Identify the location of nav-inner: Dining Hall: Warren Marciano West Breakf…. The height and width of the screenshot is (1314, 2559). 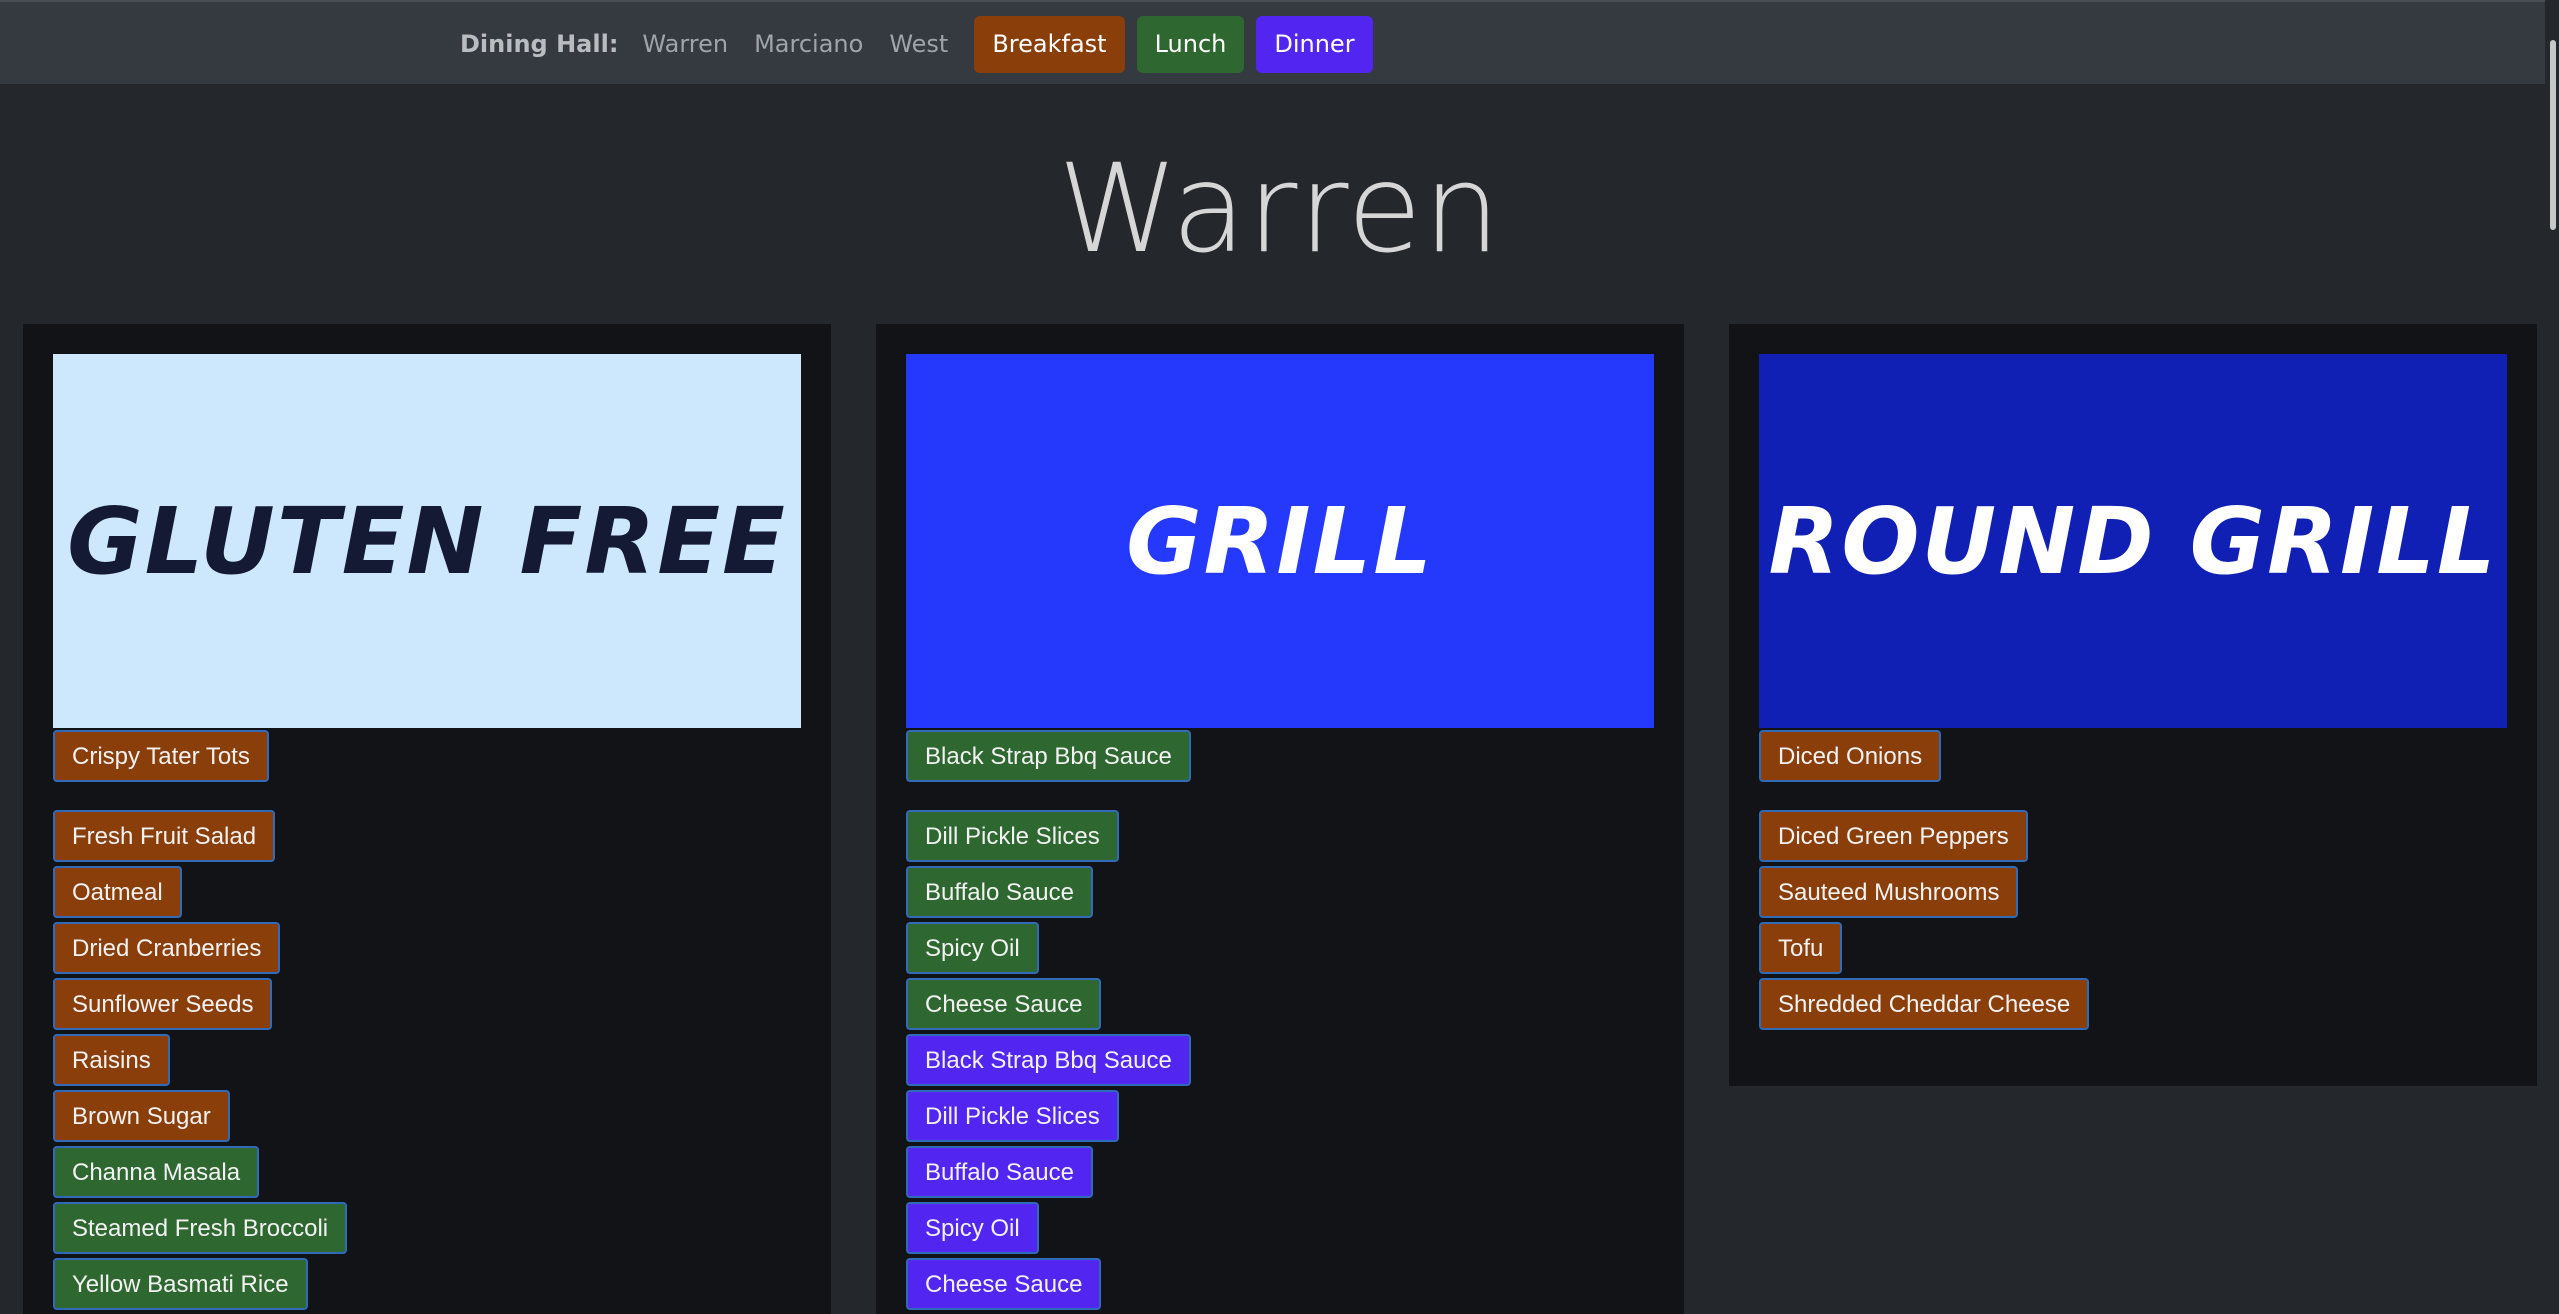
(922, 44).